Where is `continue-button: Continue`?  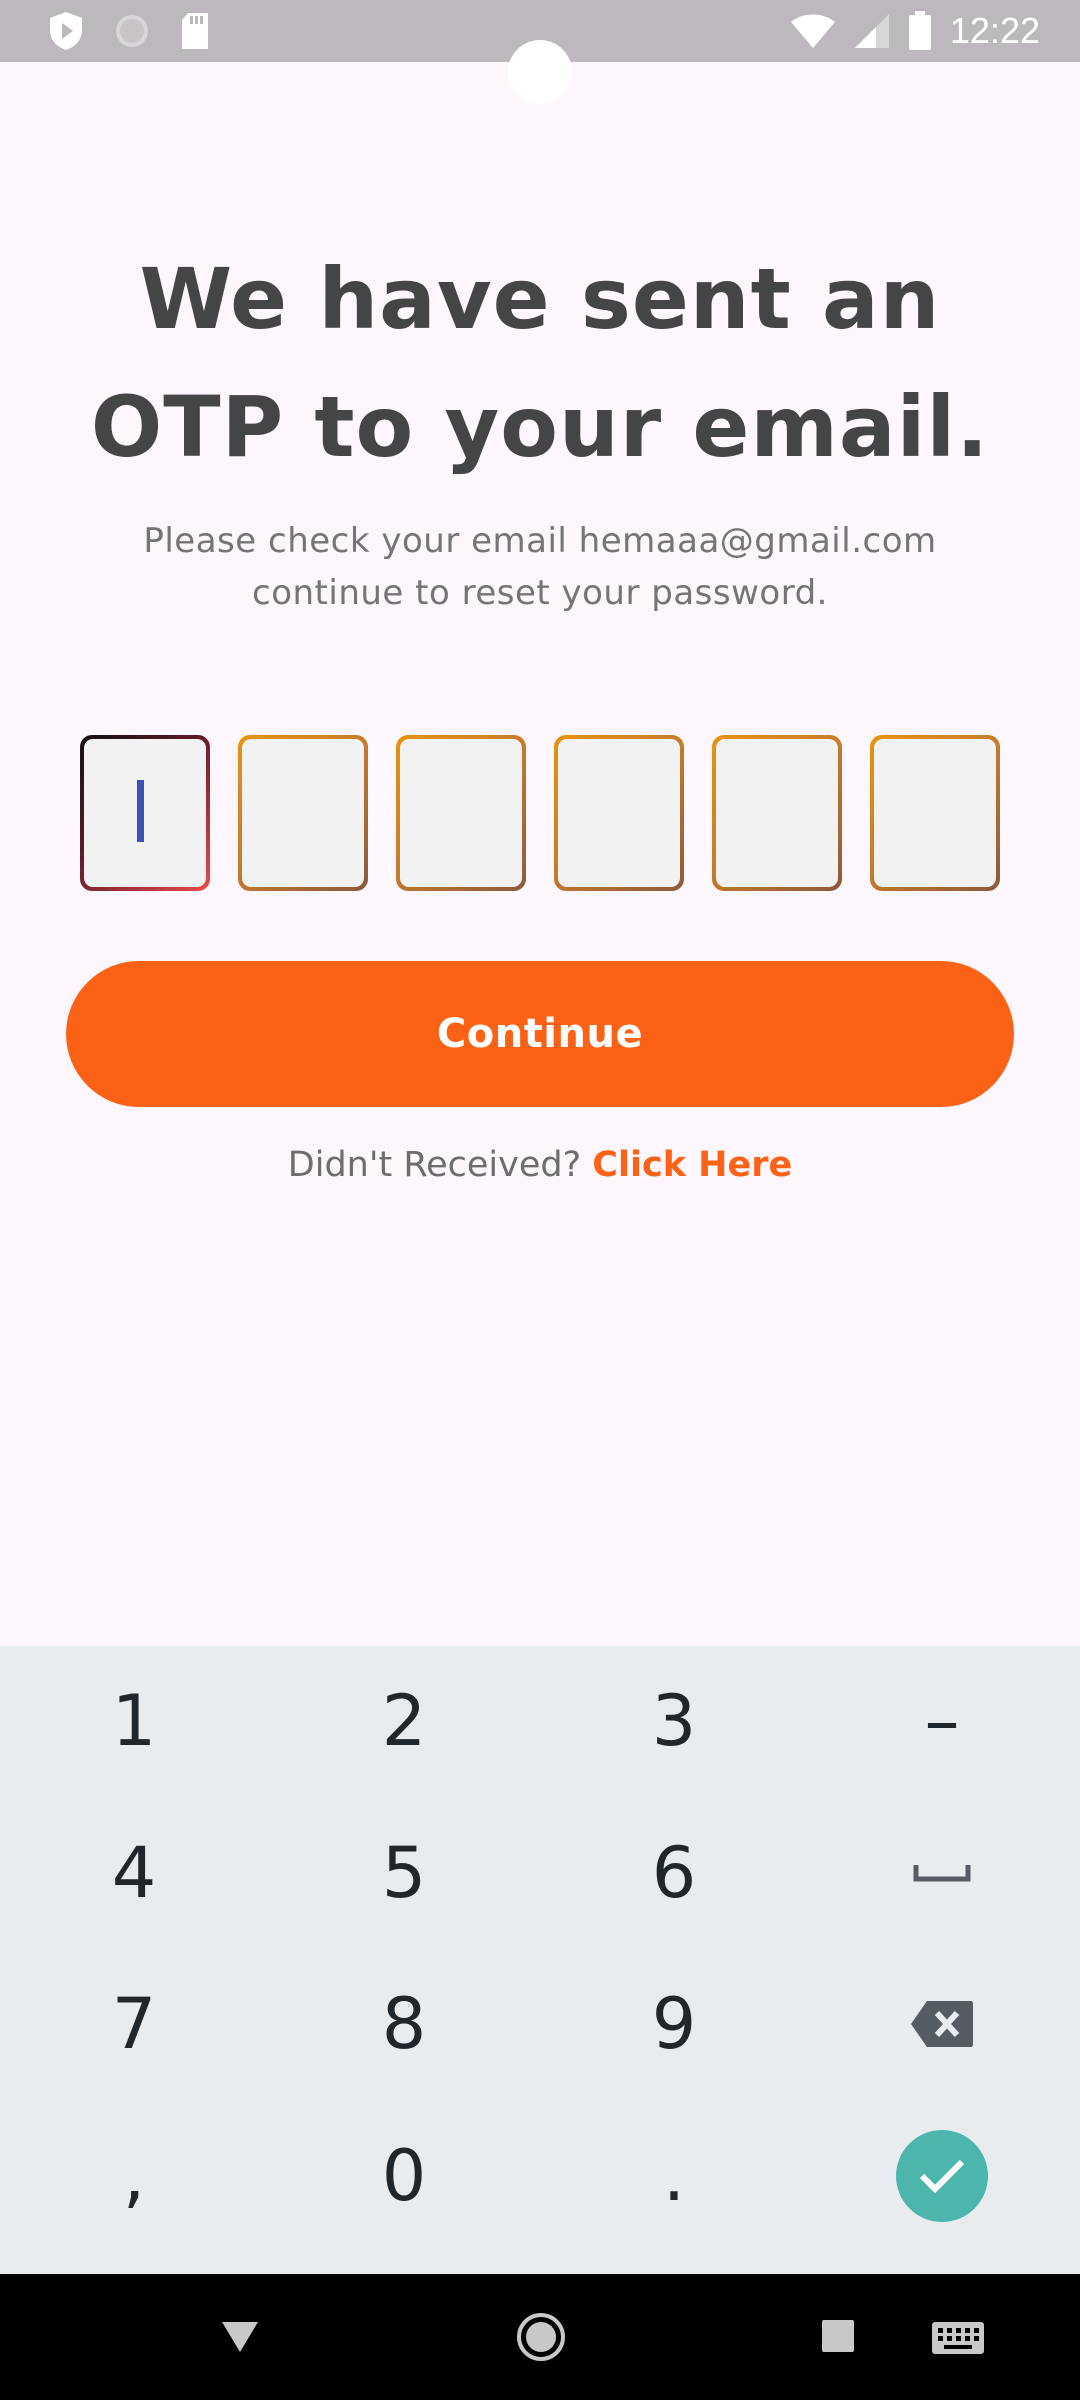 continue-button: Continue is located at coordinates (540, 1034).